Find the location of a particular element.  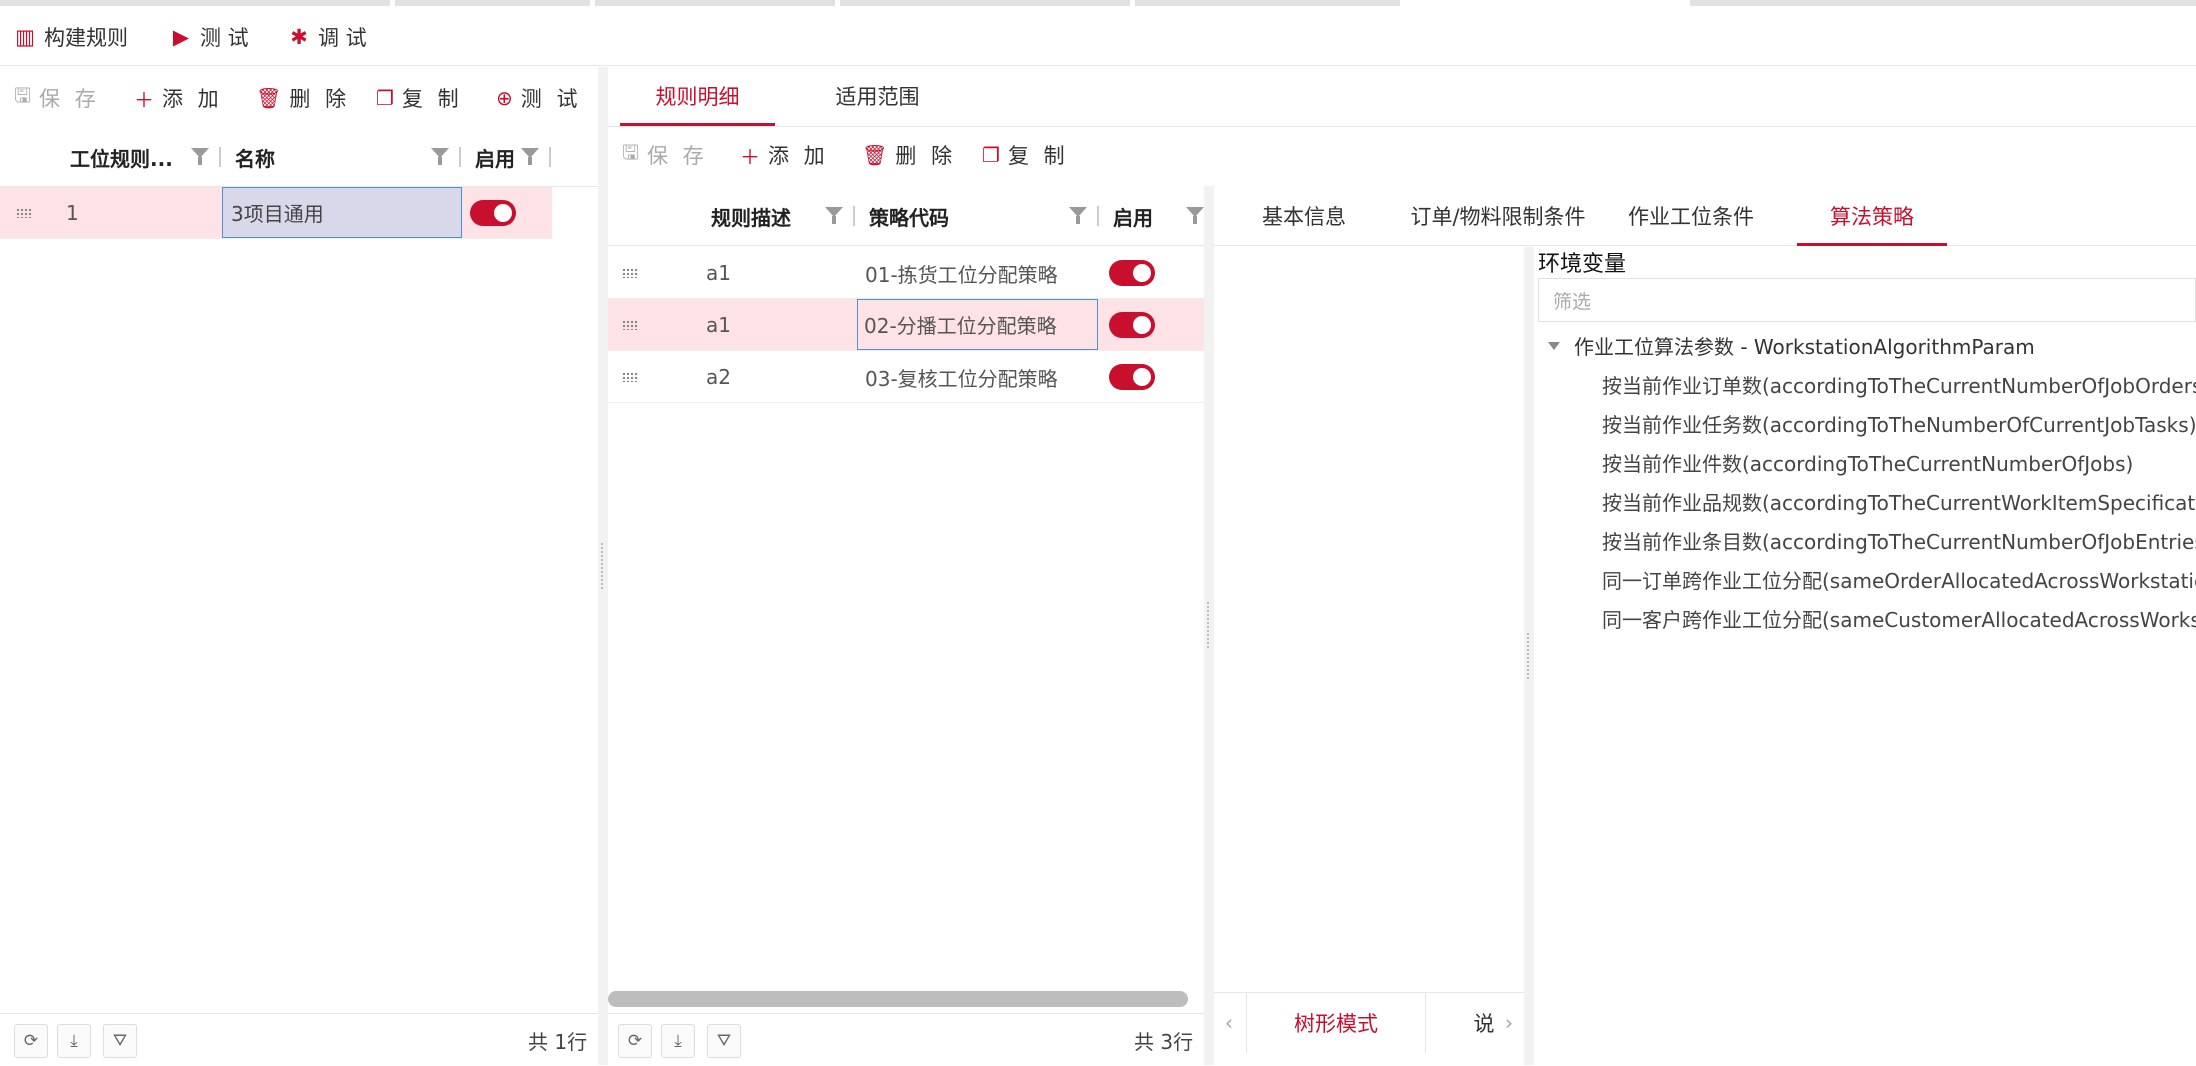

table-row: a1 02-分播工位分配策略 is located at coordinates (910, 325).